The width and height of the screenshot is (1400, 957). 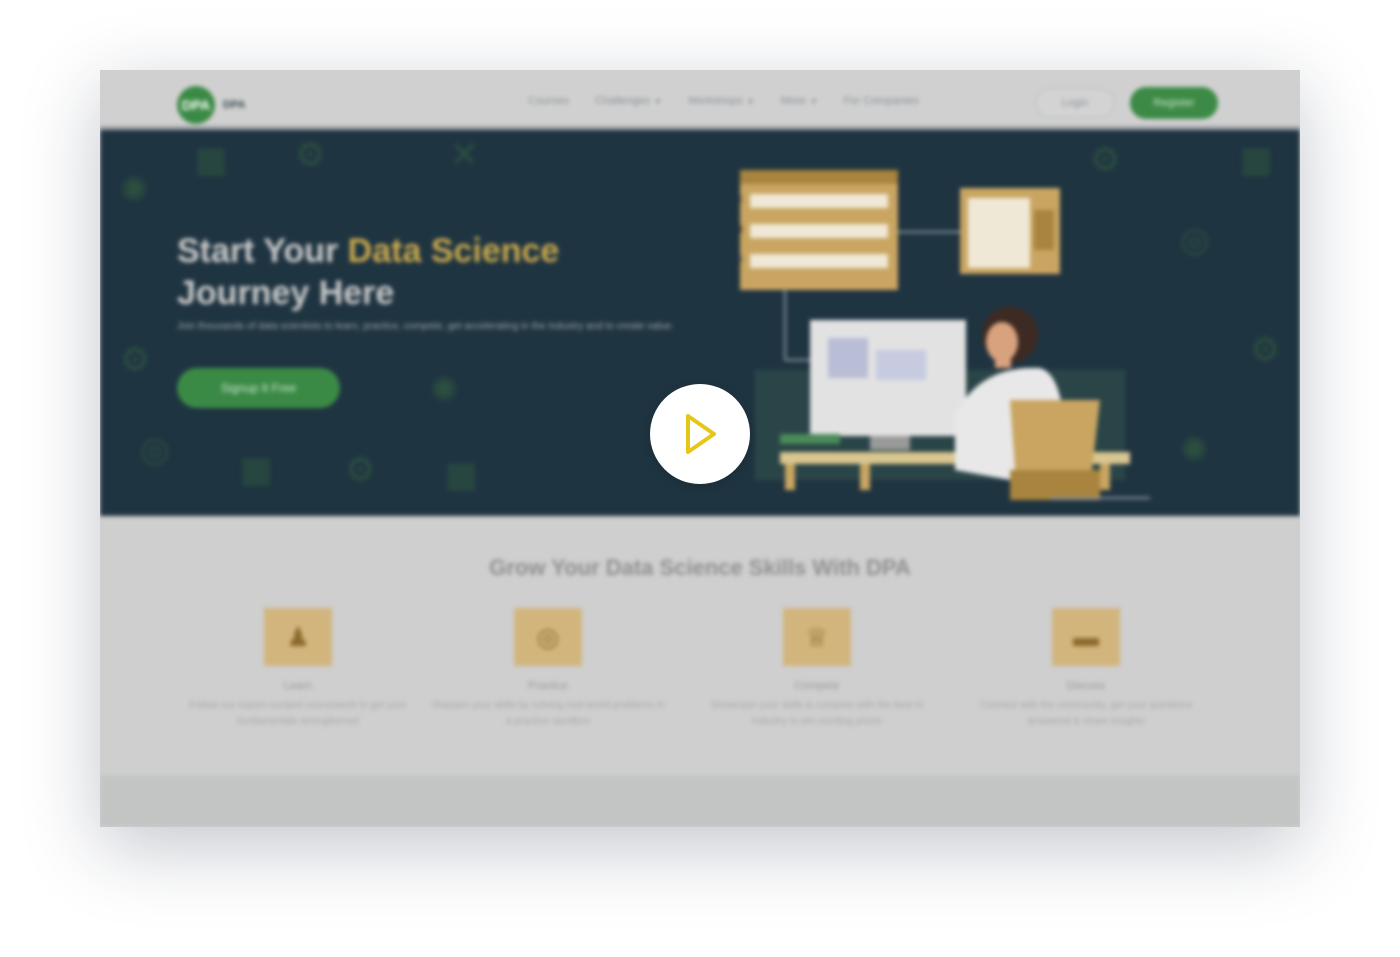 What do you see at coordinates (945, 335) in the screenshot?
I see `hero-illustration` at bounding box center [945, 335].